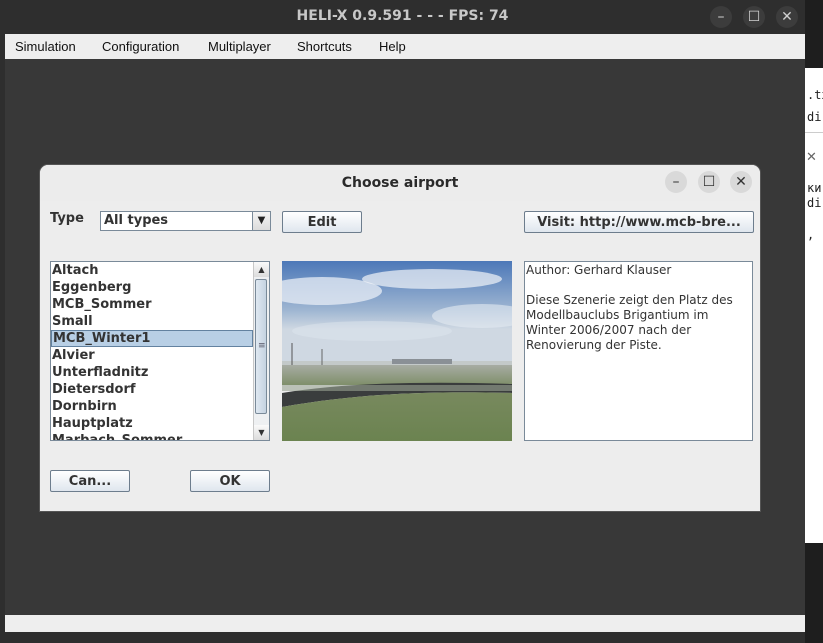  I want to click on type-label: Type, so click(67, 218).